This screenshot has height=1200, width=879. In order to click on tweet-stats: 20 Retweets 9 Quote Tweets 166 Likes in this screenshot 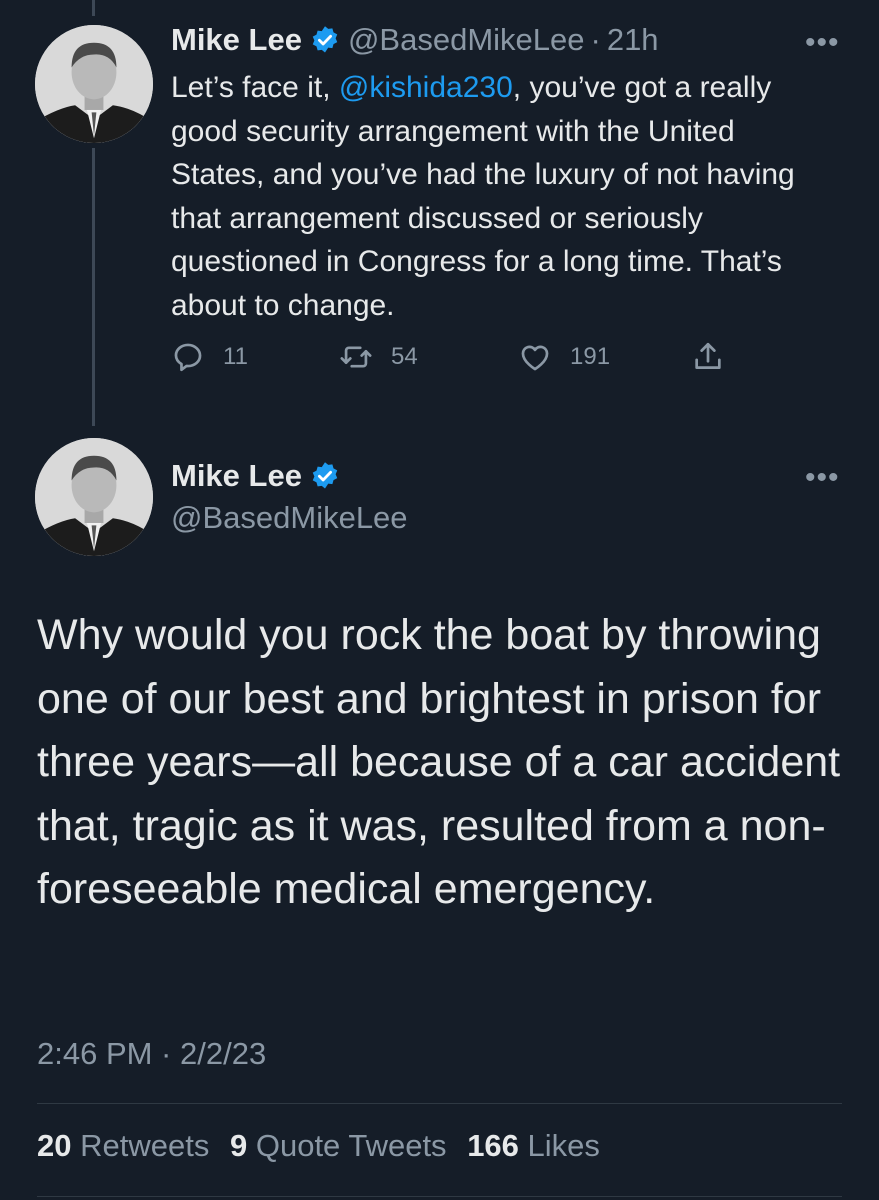, I will do `click(318, 1146)`.